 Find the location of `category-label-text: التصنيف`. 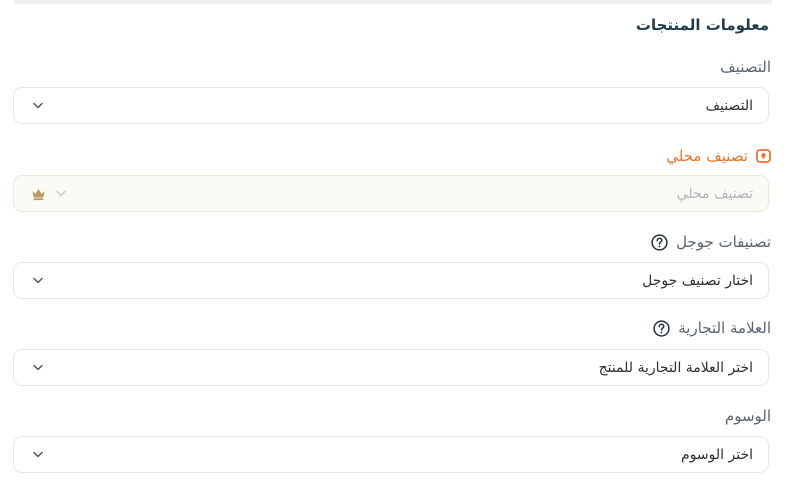

category-label-text: التصنيف is located at coordinates (745, 67).